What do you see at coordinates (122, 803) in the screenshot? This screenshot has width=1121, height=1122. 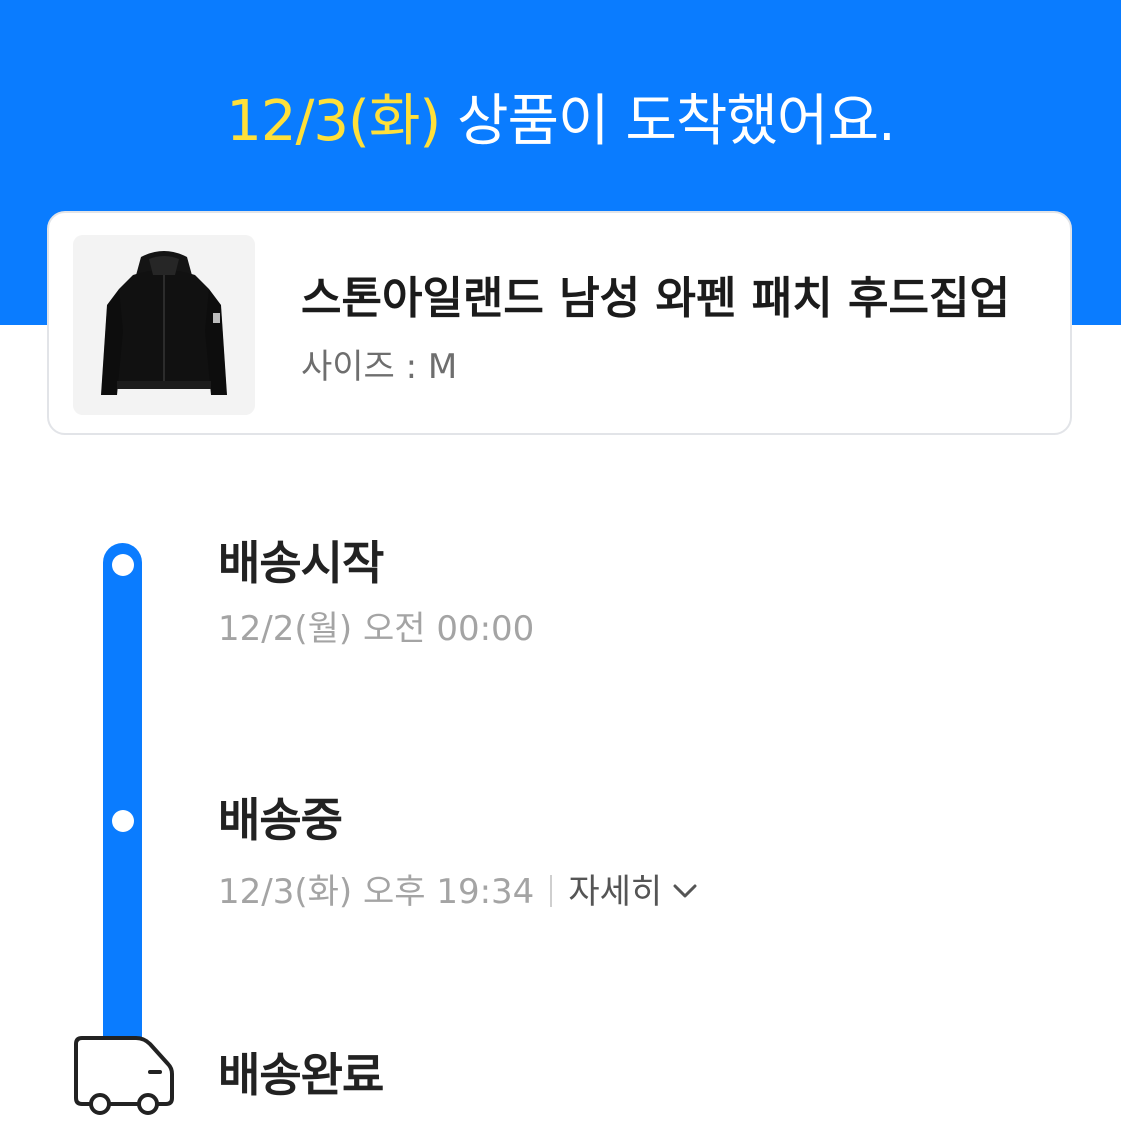 I see `delivery-progress-track` at bounding box center [122, 803].